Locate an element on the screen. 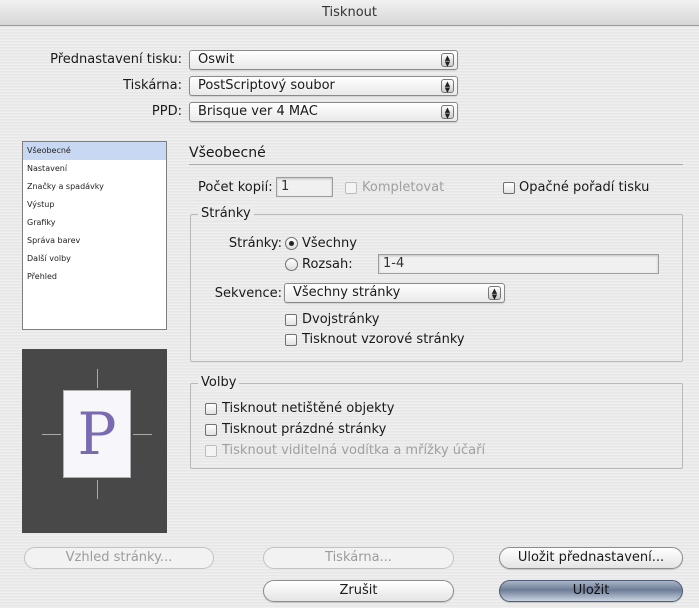 Image resolution: width=699 pixels, height=608 pixels. collate-checkbox is located at coordinates (351, 188).